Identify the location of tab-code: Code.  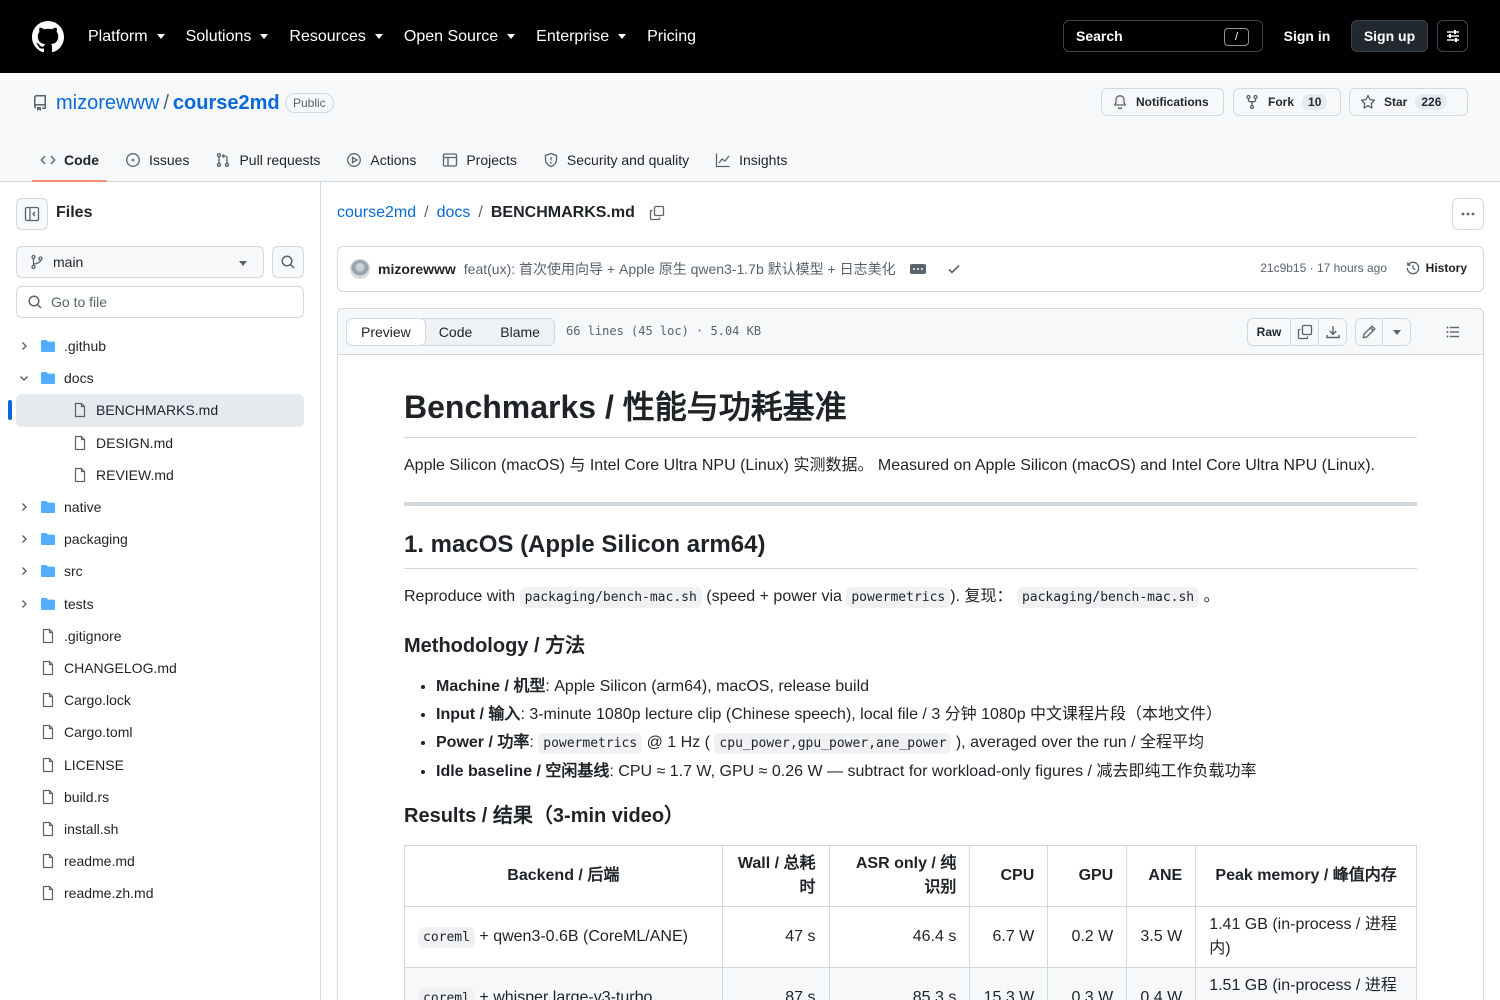
(69, 160).